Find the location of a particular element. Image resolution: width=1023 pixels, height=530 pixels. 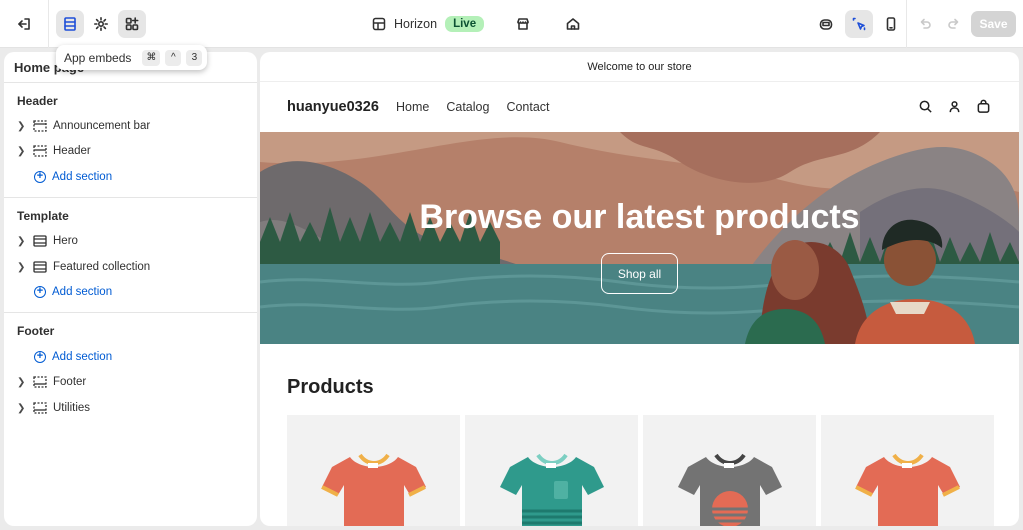

announcement-bar-icon is located at coordinates (40, 126).